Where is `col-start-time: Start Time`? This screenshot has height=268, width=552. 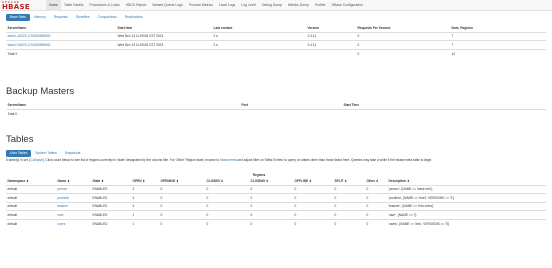 col-start-time: Start Time is located at coordinates (444, 106).